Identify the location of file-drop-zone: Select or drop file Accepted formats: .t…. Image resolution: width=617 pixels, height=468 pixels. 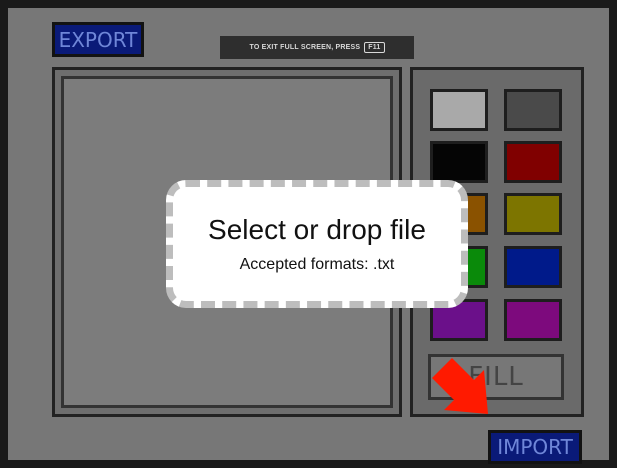
(317, 244).